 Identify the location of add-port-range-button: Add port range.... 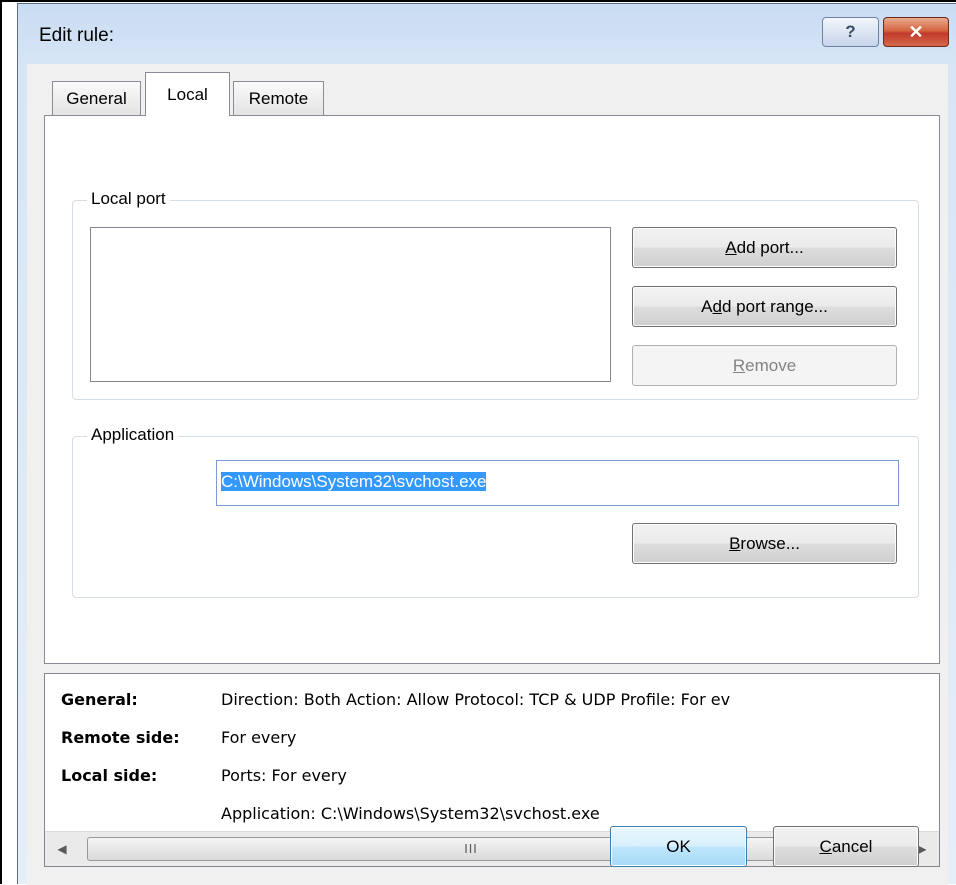
(764, 306).